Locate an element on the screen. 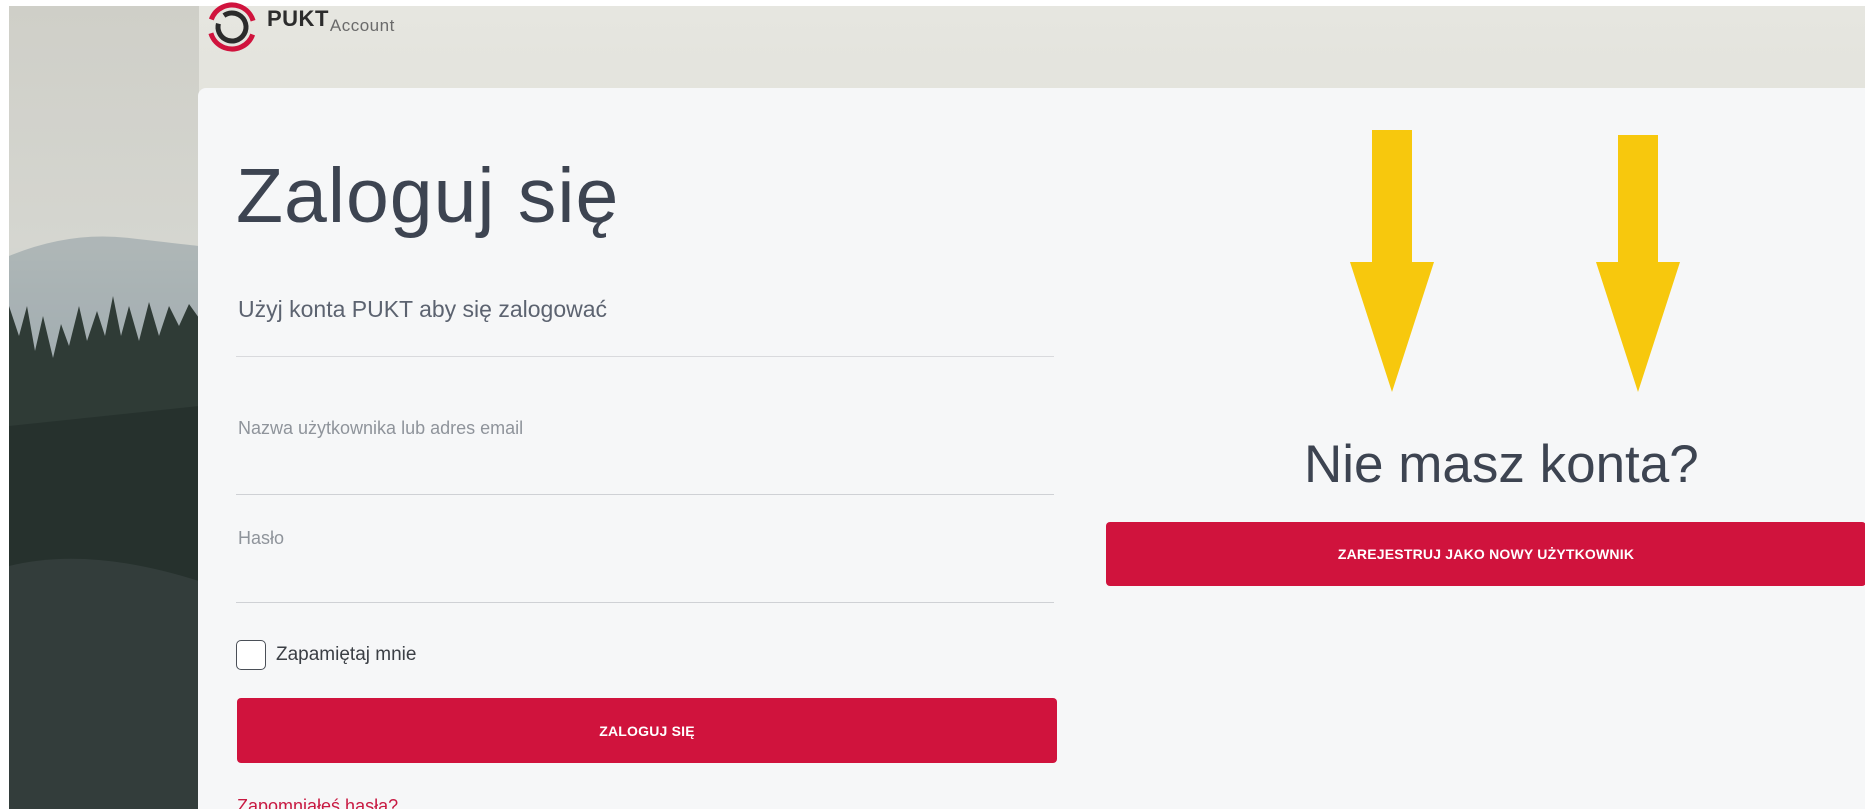 This screenshot has height=809, width=1865. username-field is located at coordinates (645, 474).